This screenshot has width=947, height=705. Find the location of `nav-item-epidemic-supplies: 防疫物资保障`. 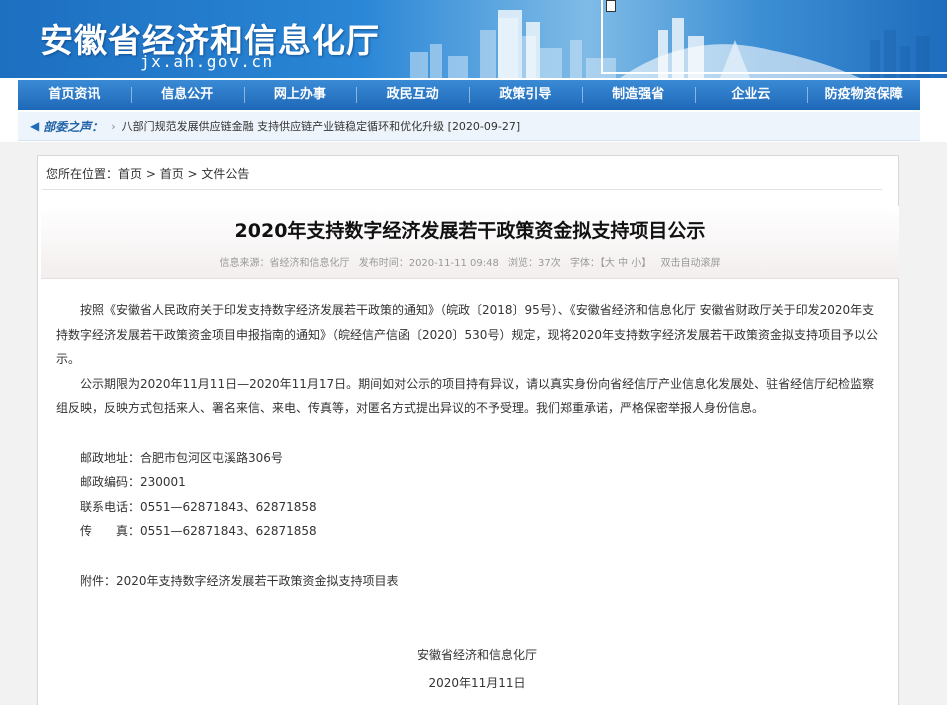

nav-item-epidemic-supplies: 防疫物资保障 is located at coordinates (863, 95).